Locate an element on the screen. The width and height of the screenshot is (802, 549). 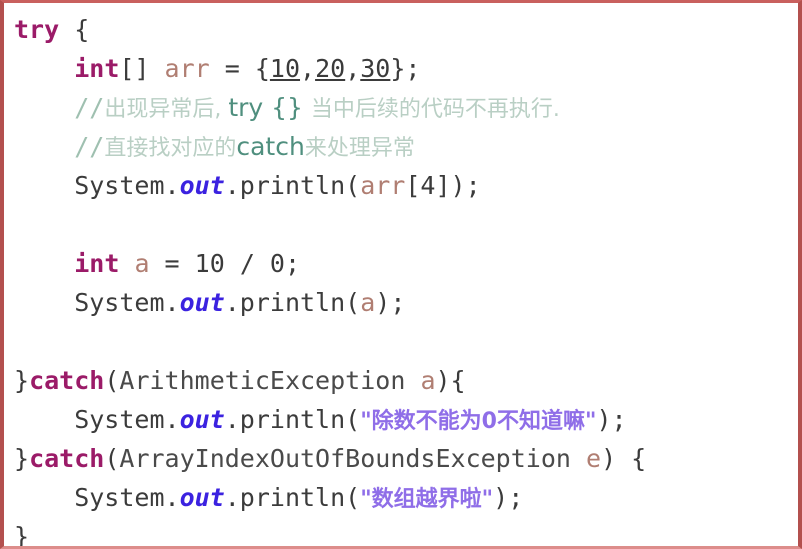
code-line: System.out.println("除数不能为0不知道嘛"); is located at coordinates (404, 419).